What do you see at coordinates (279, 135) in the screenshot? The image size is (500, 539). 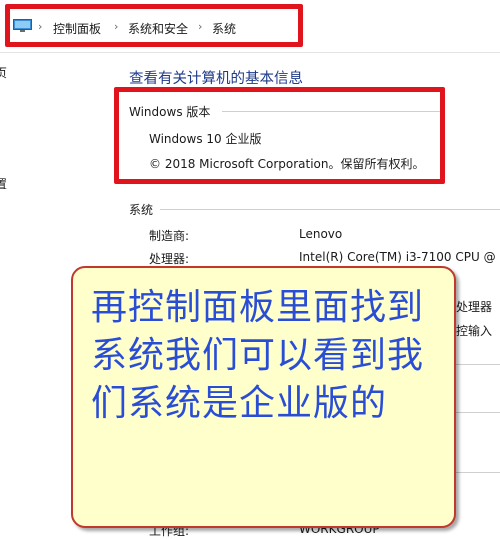 I see `edition-highlight-box` at bounding box center [279, 135].